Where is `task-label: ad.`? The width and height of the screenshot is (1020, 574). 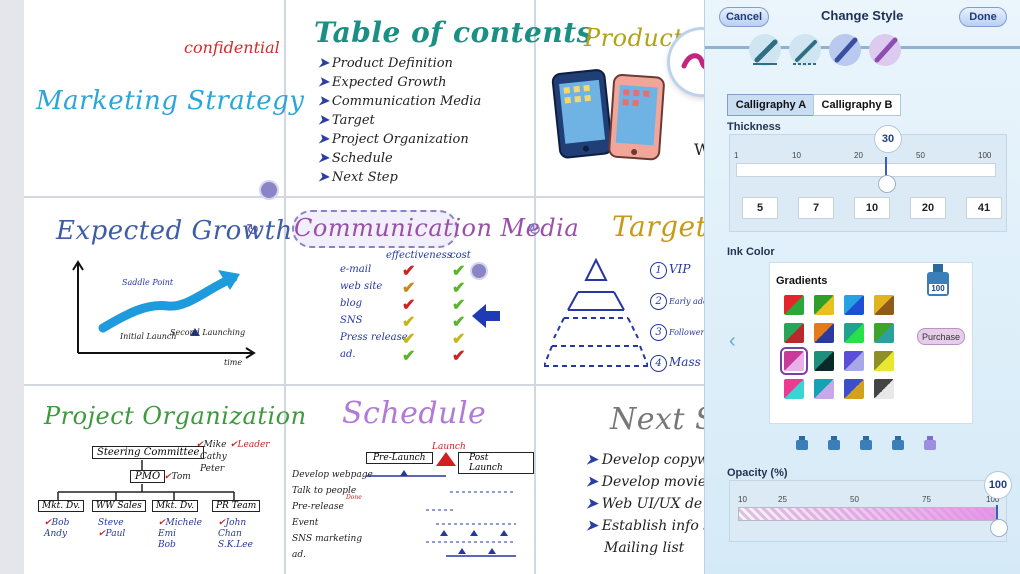 task-label: ad. is located at coordinates (299, 555).